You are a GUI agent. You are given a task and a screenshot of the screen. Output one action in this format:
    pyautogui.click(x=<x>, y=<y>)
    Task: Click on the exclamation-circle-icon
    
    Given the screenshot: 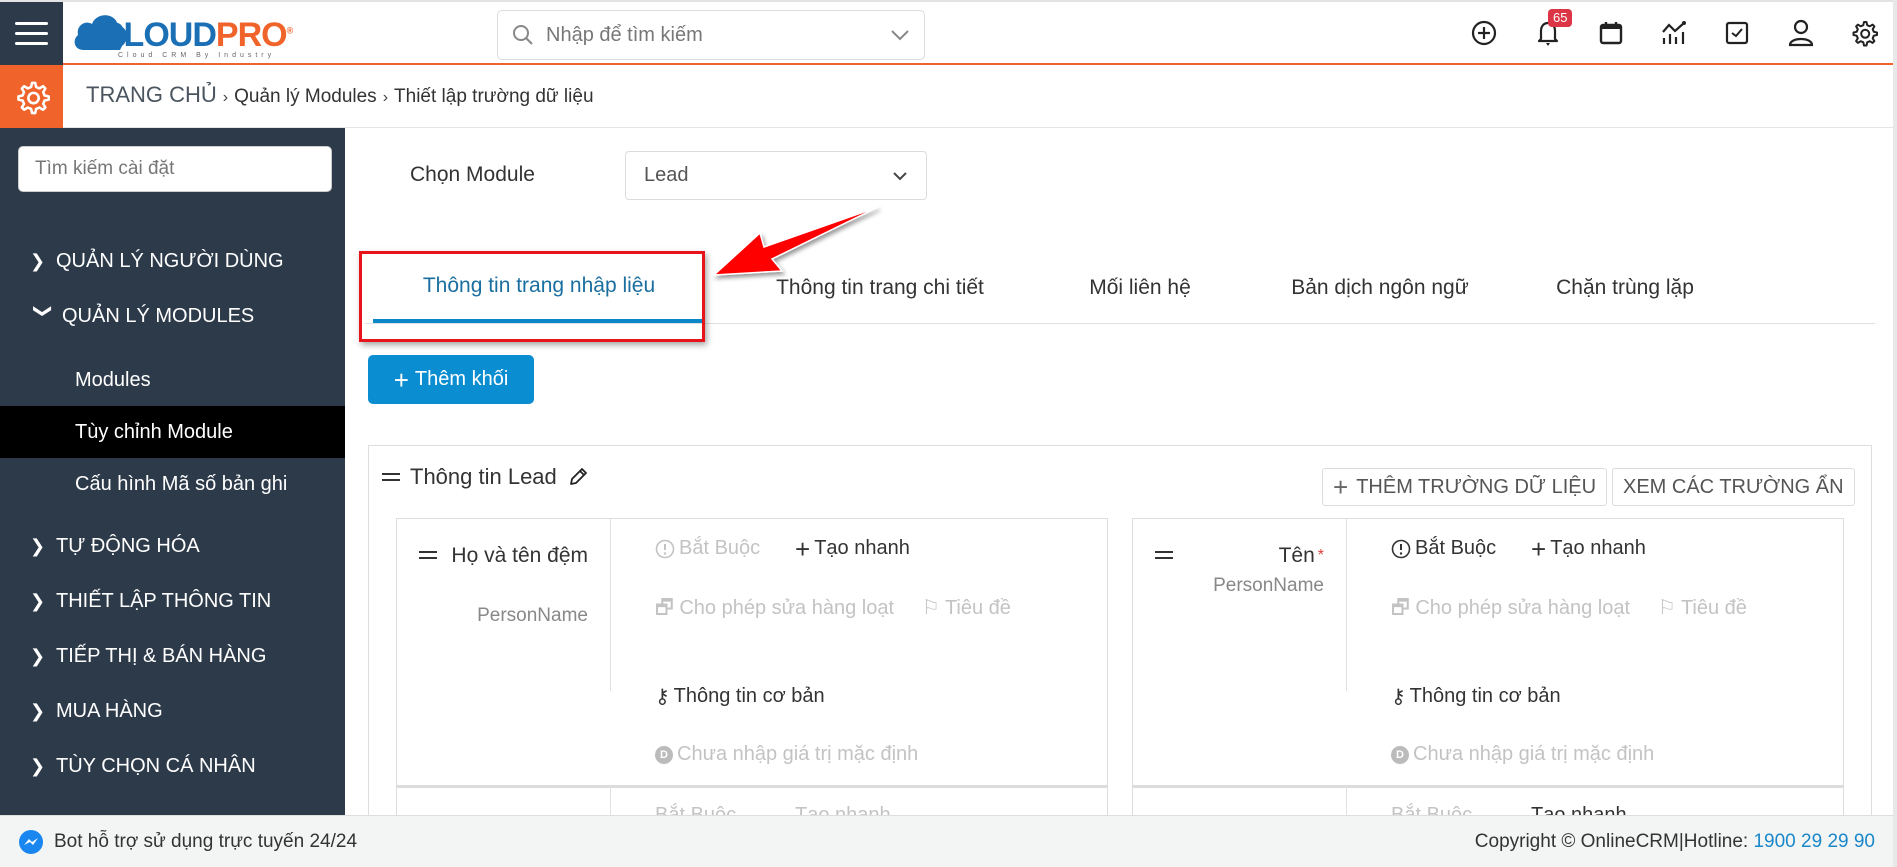 What is the action you would take?
    pyautogui.click(x=1401, y=548)
    